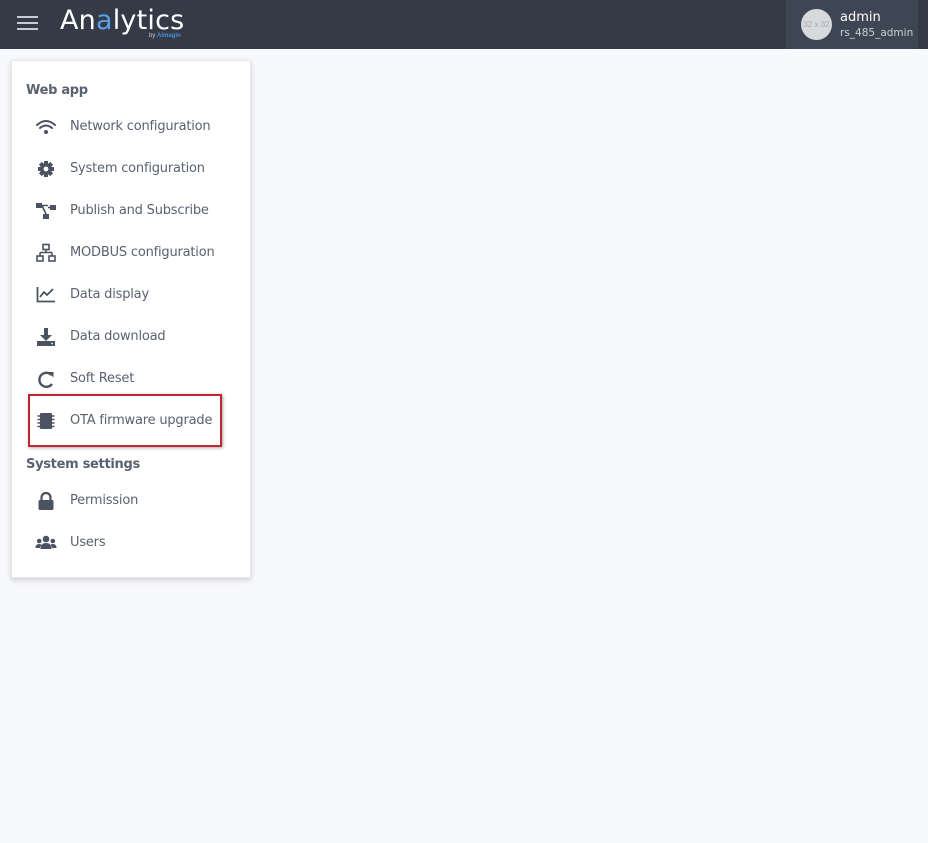 This screenshot has height=843, width=928. I want to click on menu-item-label: MODBUS configuration, so click(142, 252).